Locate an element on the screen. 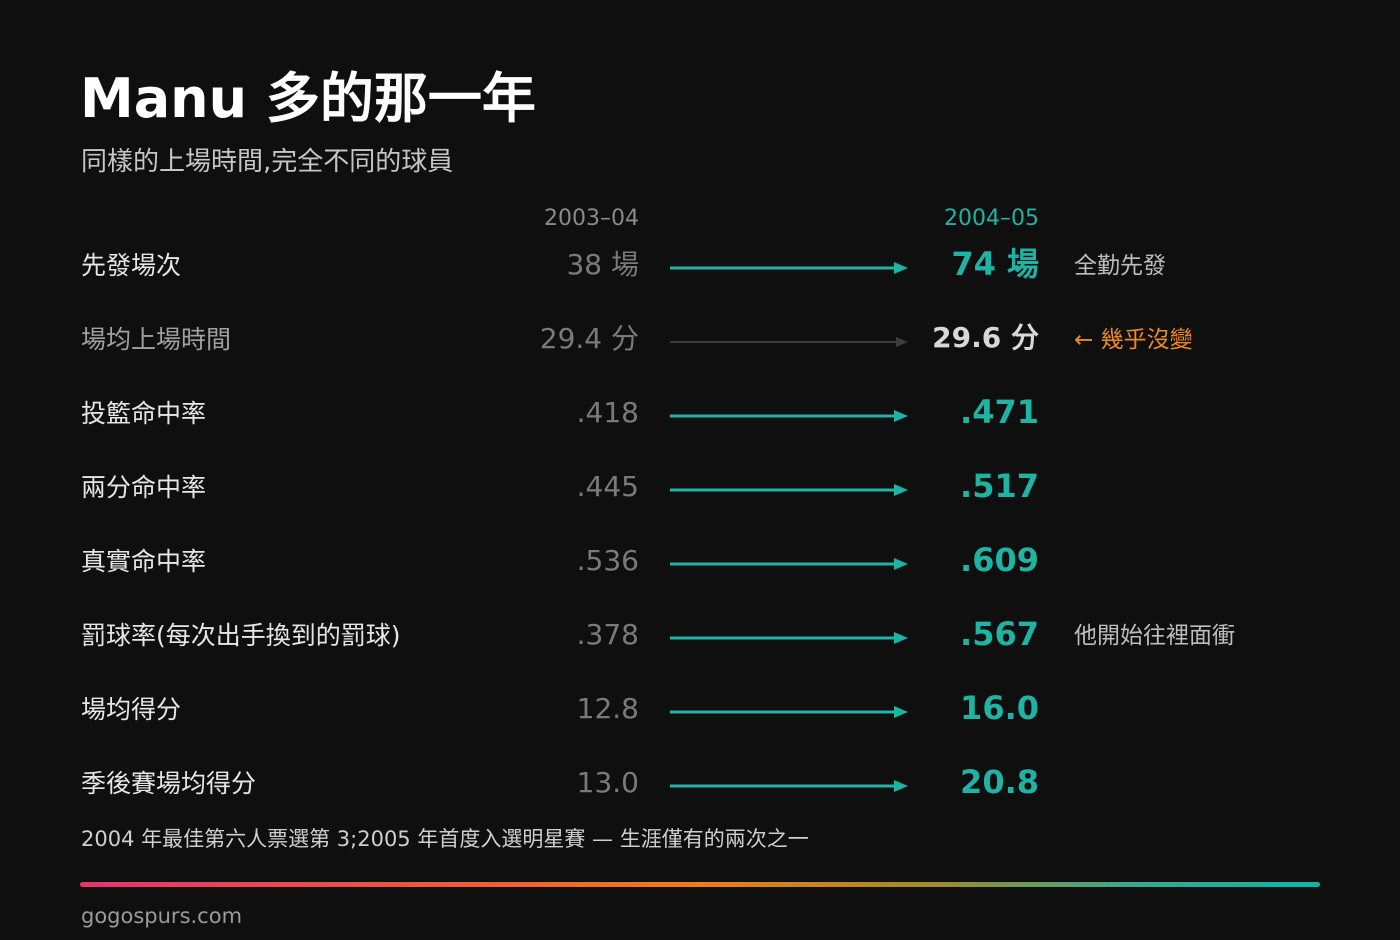 This screenshot has width=1400, height=940. stat-value-after: .517 is located at coordinates (999, 486).